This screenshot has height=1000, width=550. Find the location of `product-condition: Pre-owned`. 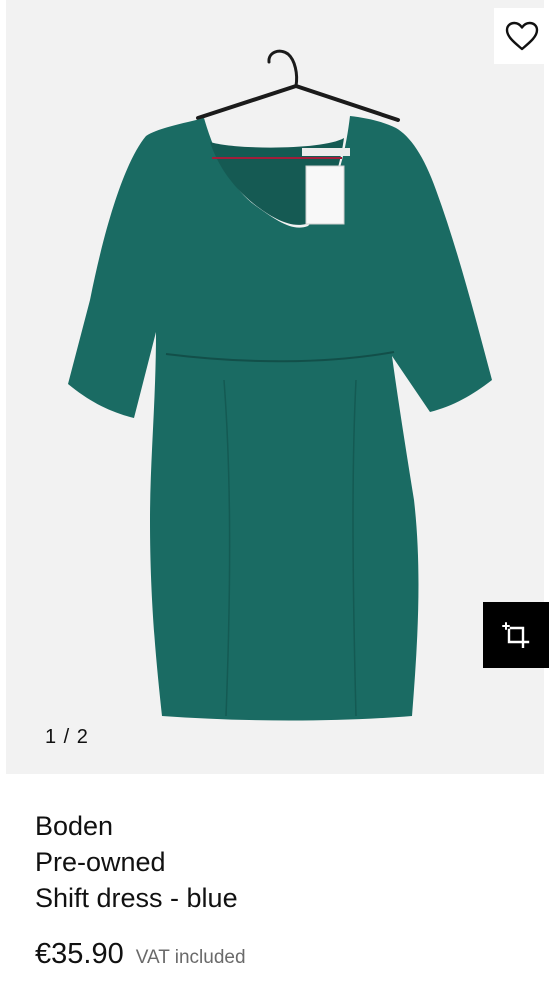

product-condition: Pre-owned is located at coordinates (100, 862).